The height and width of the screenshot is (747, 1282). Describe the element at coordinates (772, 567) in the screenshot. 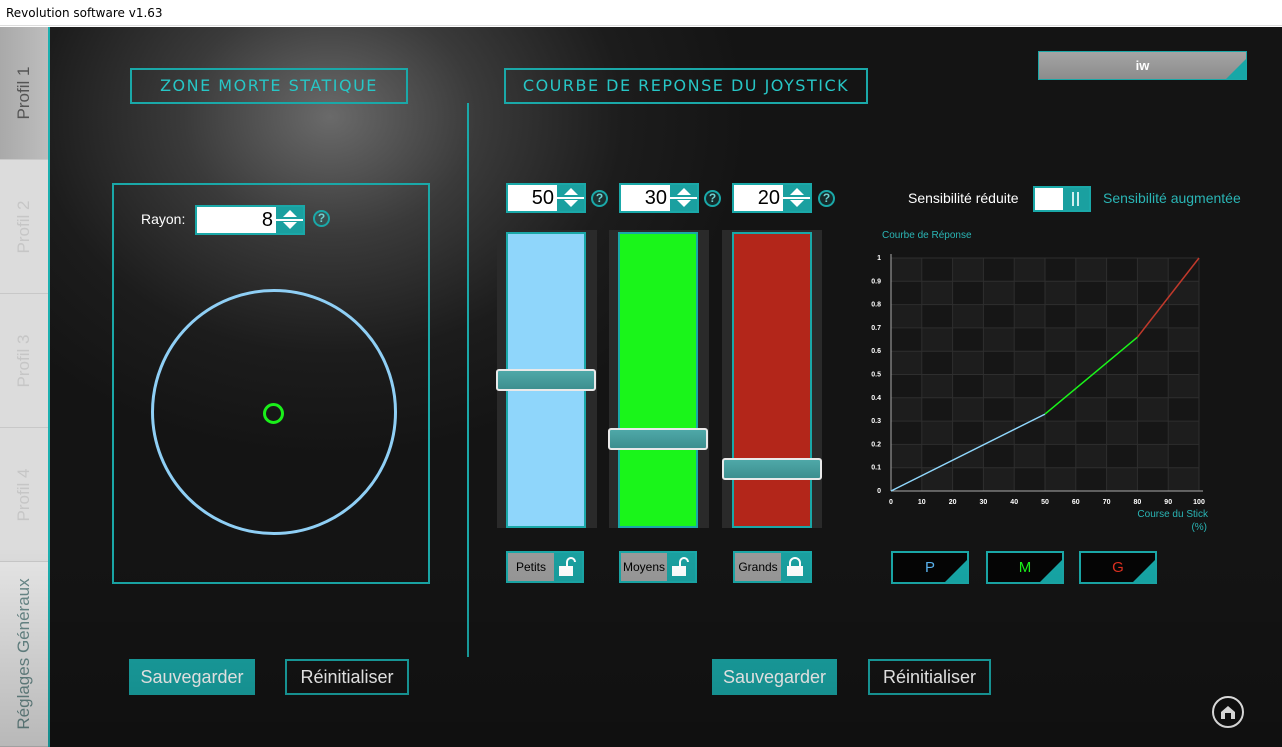

I see `grands-lock-button: Grands` at that location.